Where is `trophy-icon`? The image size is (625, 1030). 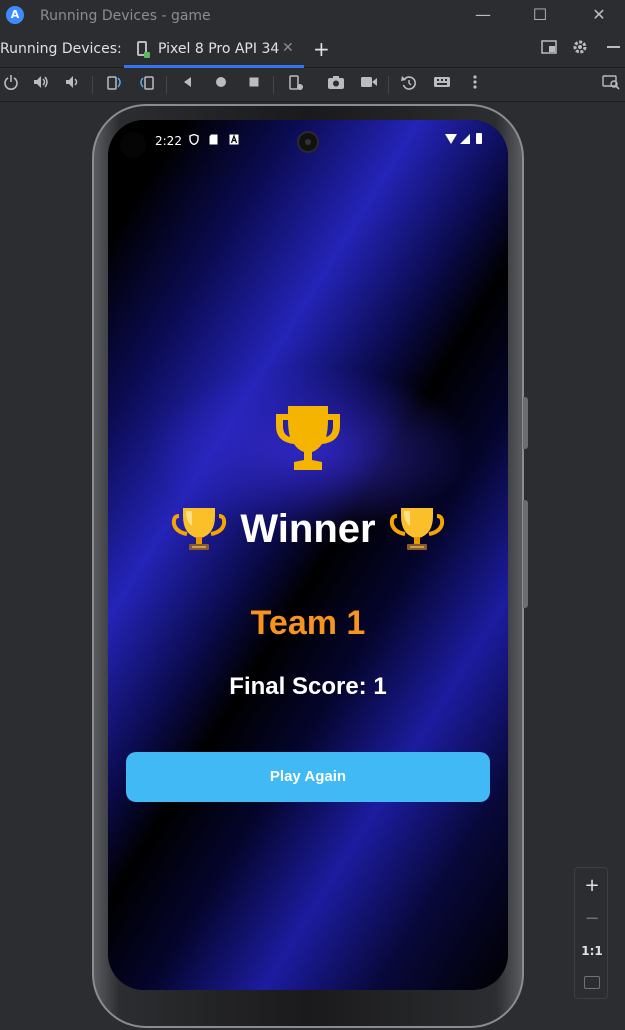
trophy-icon is located at coordinates (308, 438).